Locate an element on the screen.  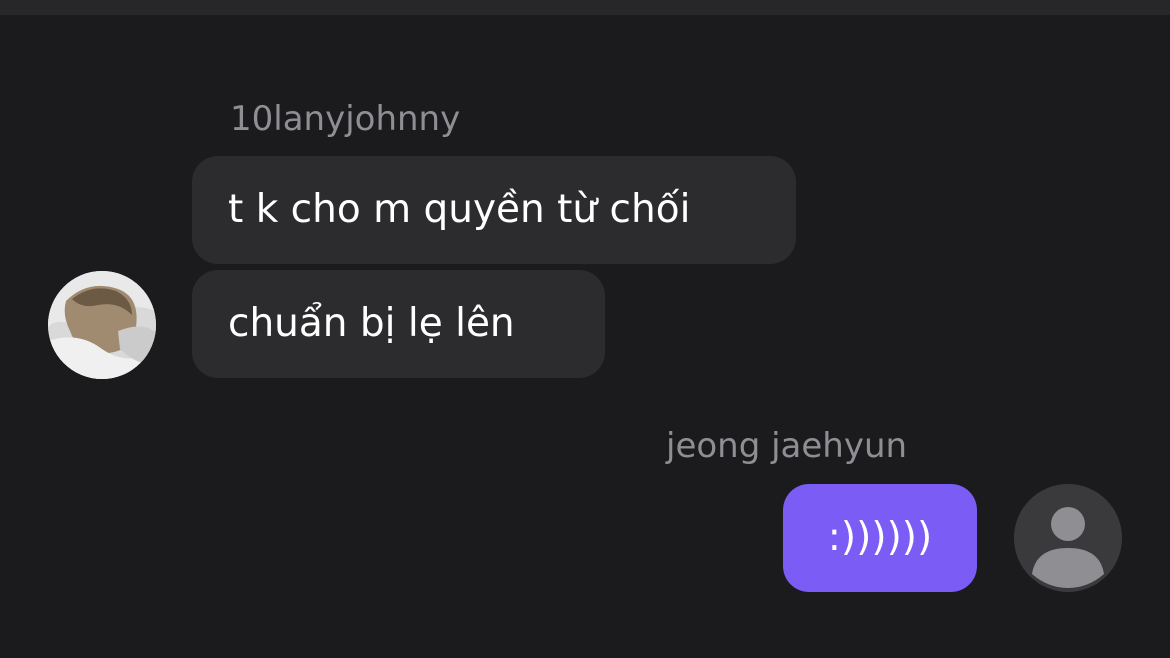
message-bubble: :)))))) is located at coordinates (880, 538).